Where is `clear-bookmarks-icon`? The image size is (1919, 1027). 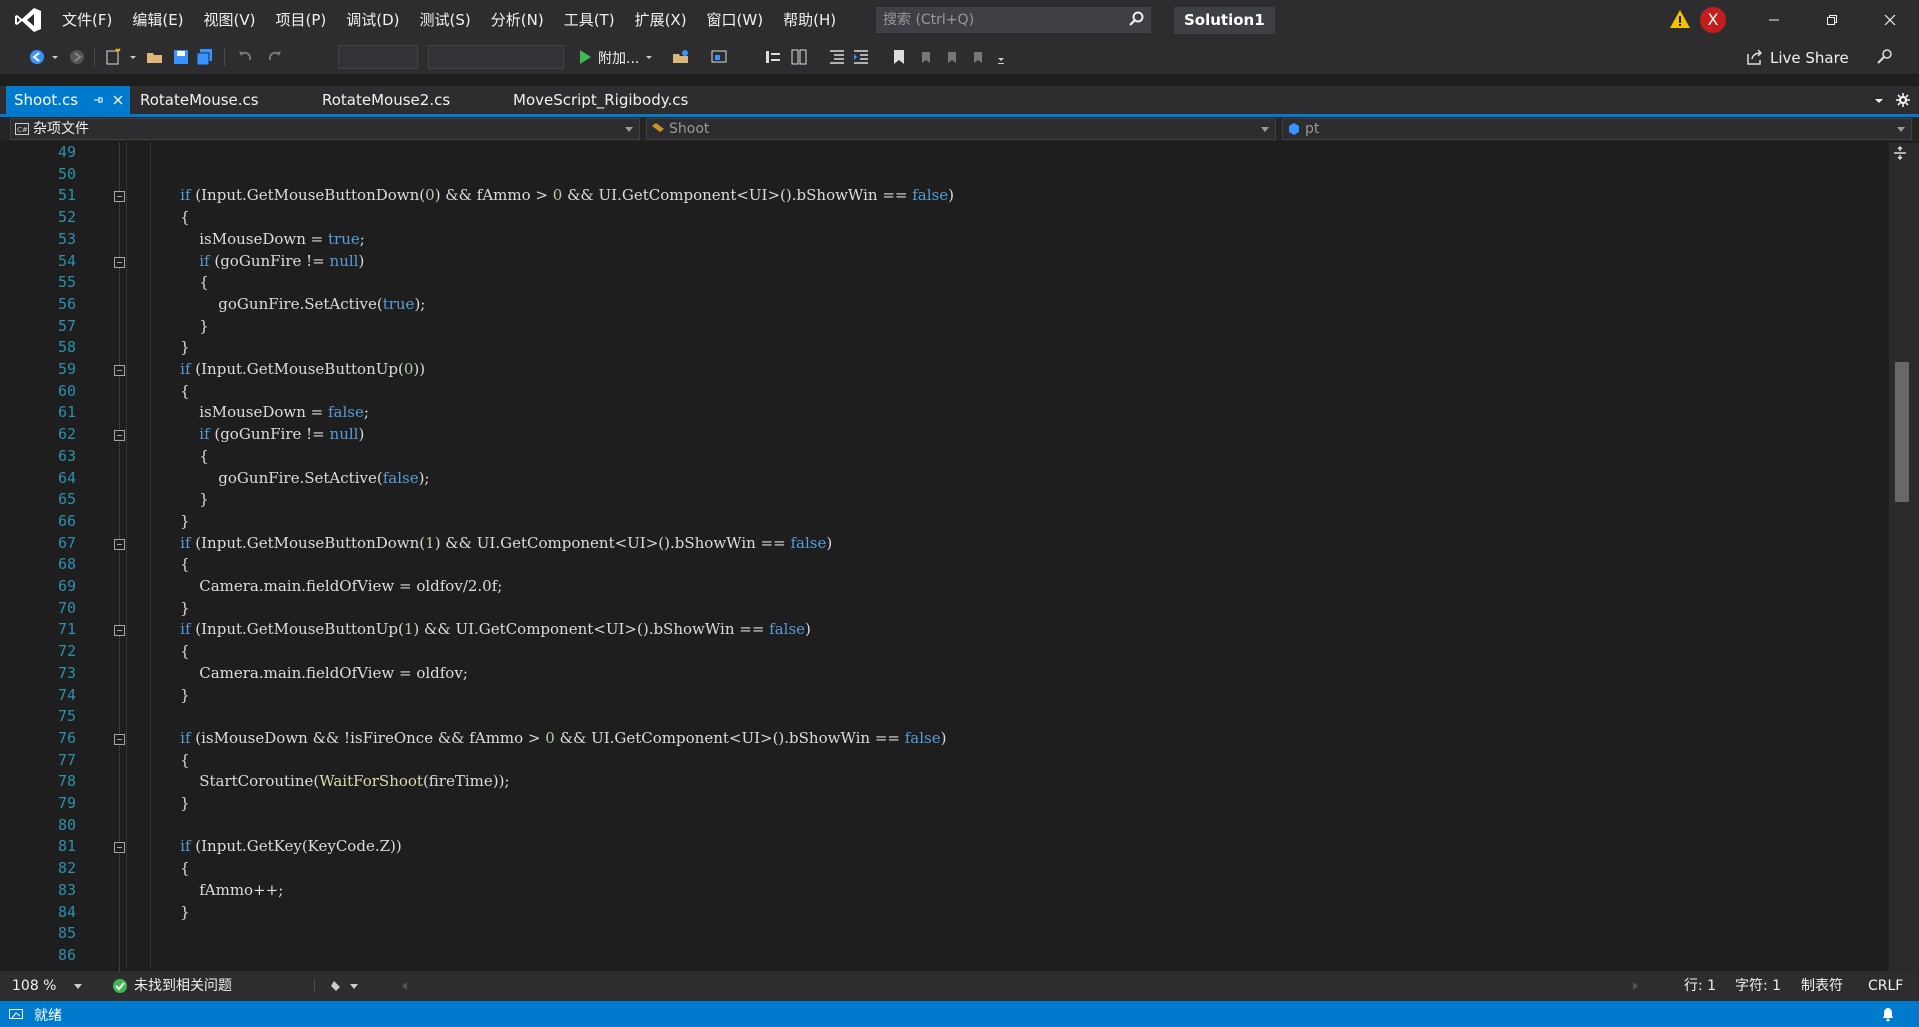
clear-bookmarks-icon is located at coordinates (977, 57).